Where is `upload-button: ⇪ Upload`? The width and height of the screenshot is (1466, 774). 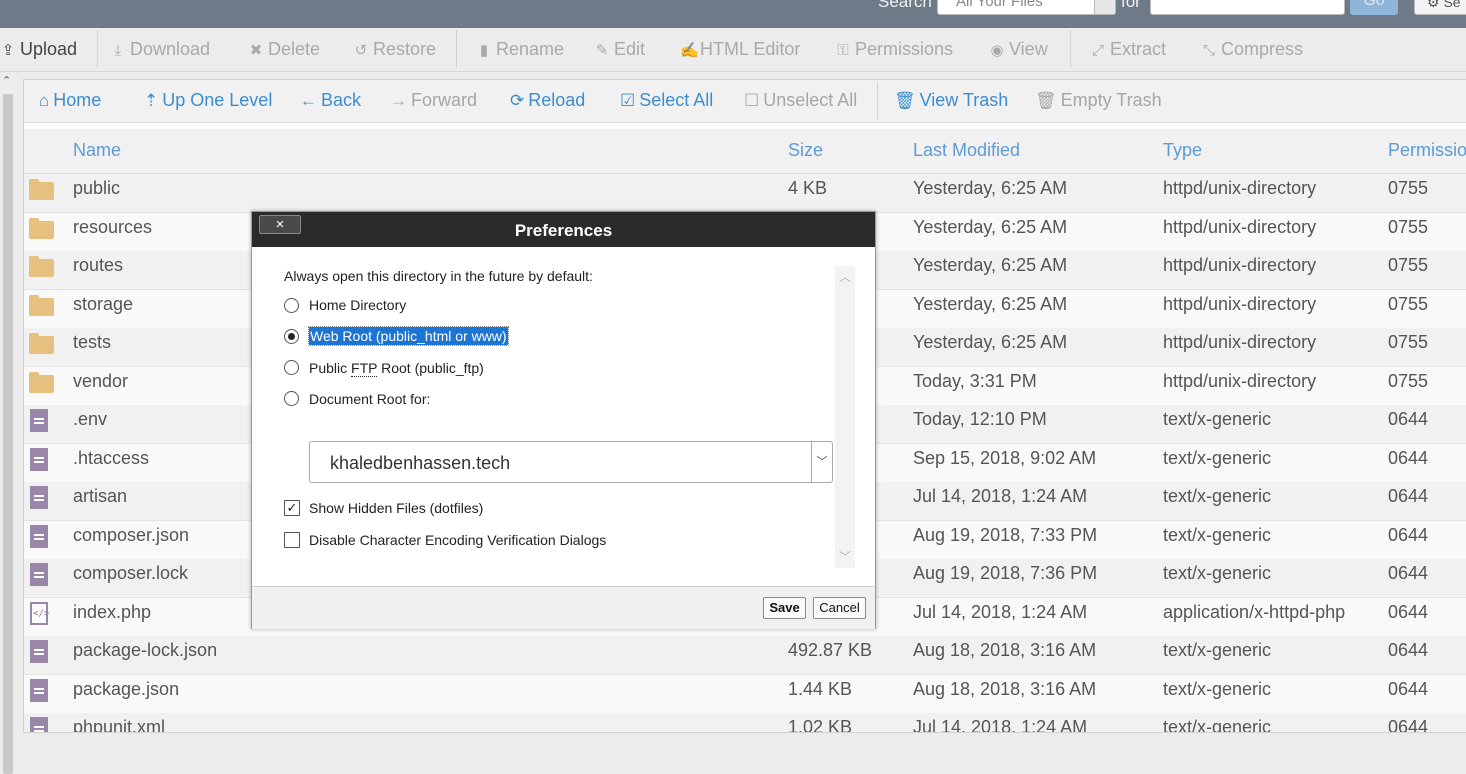
upload-button: ⇪ Upload is located at coordinates (38, 49).